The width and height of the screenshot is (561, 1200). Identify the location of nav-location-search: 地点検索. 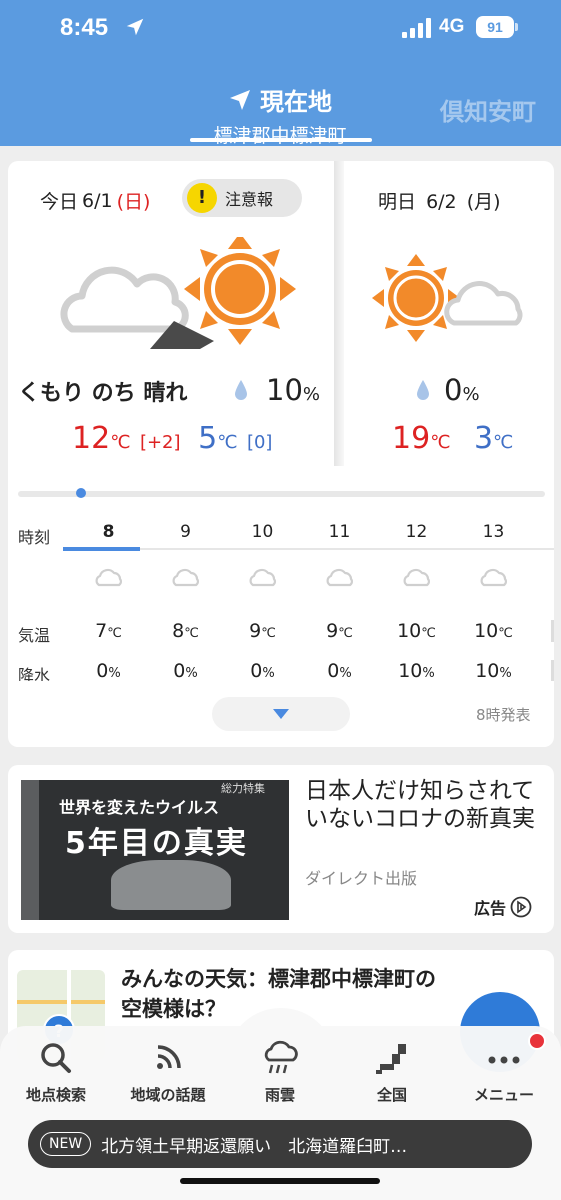
(56, 1071).